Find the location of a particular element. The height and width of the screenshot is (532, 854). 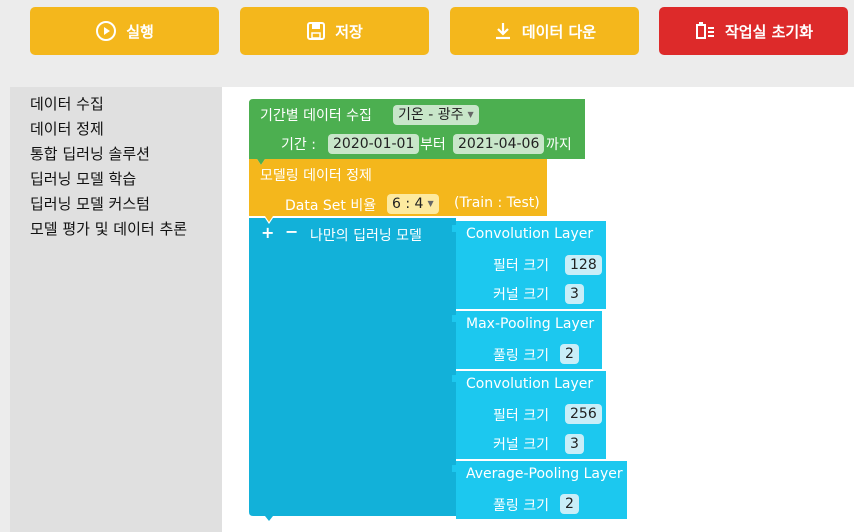

layer-name: Max-Pooling Layer is located at coordinates (530, 324).